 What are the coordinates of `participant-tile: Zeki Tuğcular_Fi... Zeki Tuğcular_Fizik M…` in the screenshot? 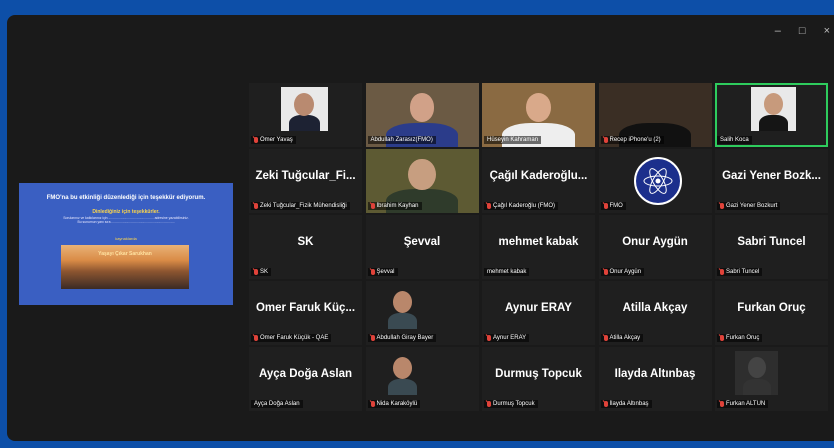 It's located at (305, 181).